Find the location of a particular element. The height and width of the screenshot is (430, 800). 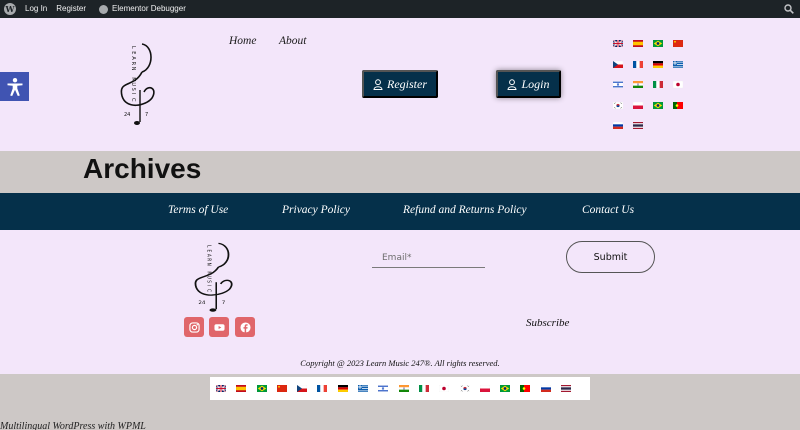

login-button: Login is located at coordinates (528, 84).